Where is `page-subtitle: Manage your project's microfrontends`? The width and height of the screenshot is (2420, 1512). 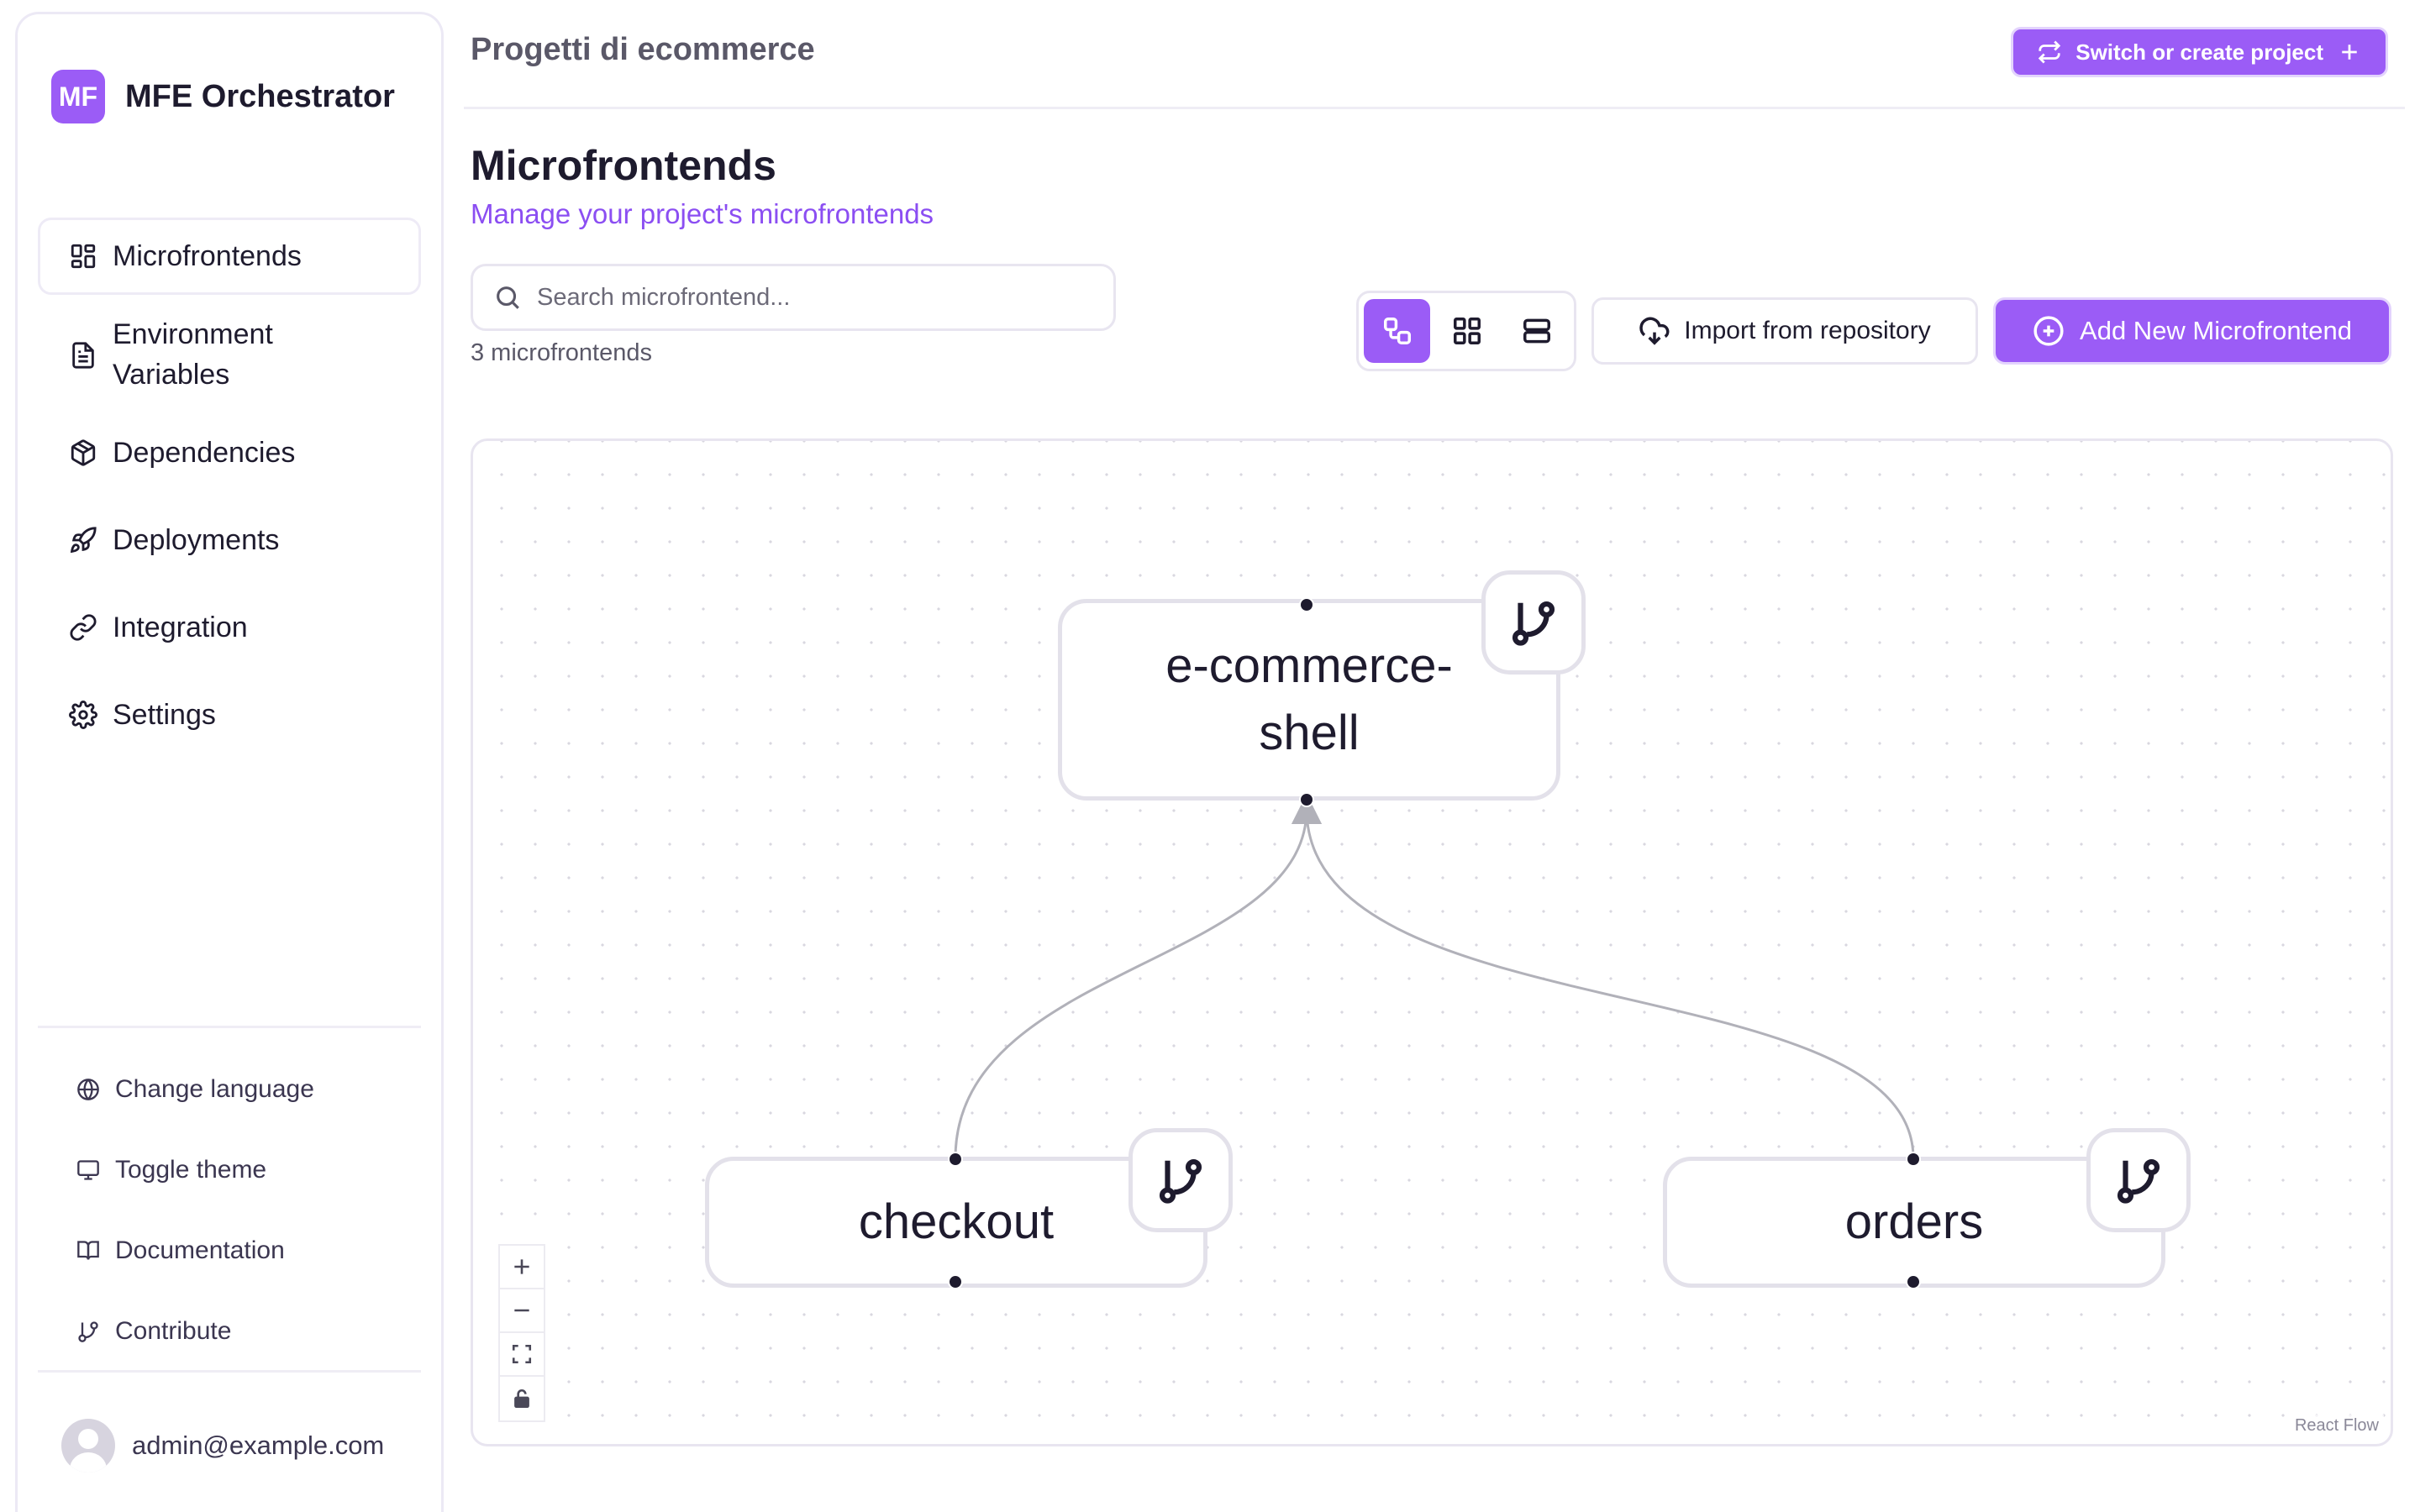 page-subtitle: Manage your project's microfrontends is located at coordinates (703, 213).